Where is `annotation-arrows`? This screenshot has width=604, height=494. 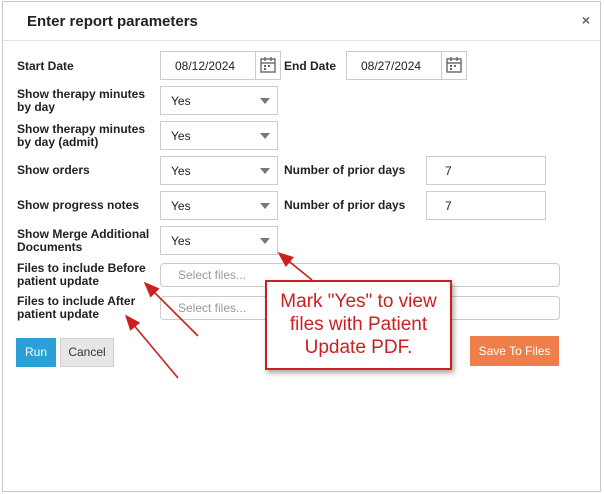
annotation-arrows is located at coordinates (218, 315).